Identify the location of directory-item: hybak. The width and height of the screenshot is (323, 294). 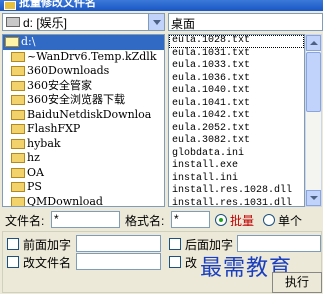
(83, 144).